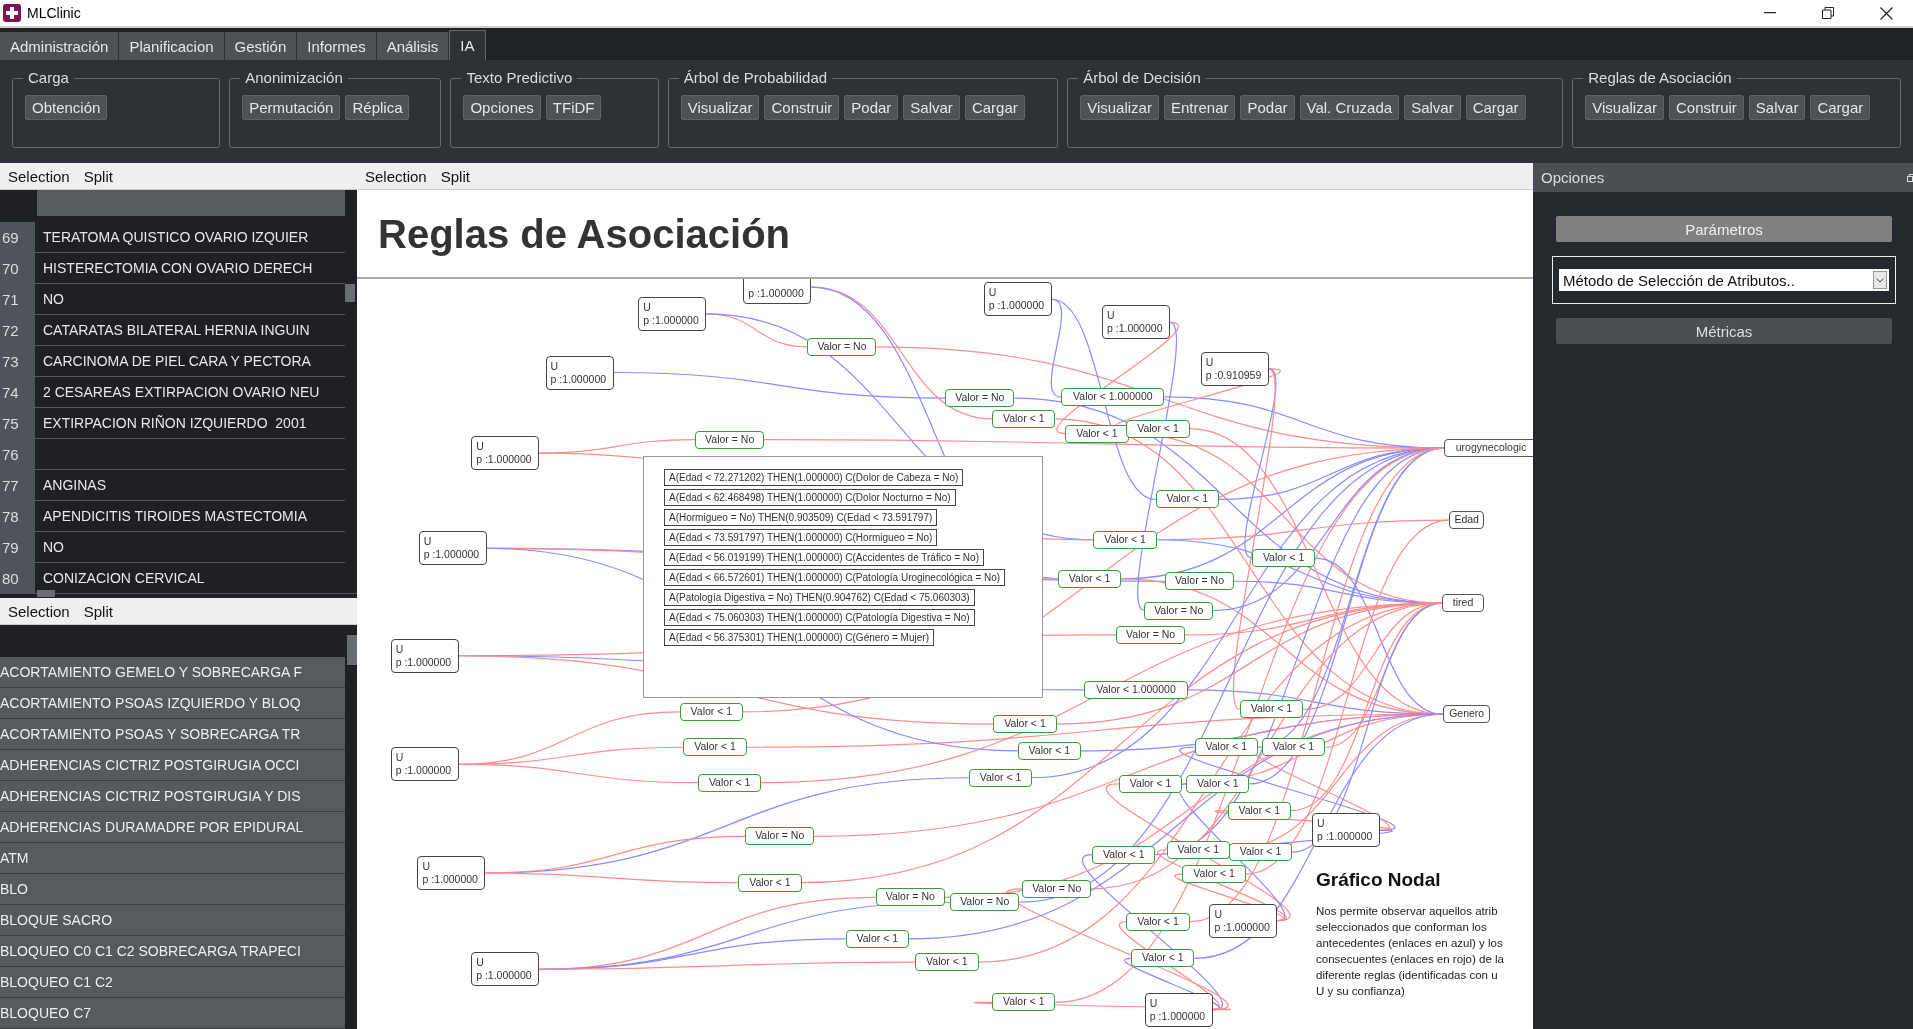 This screenshot has width=1913, height=1029. I want to click on list-item: ADHERENCIAS CICTRIZ POSTGIRUGIA Y DIS, so click(172, 796).